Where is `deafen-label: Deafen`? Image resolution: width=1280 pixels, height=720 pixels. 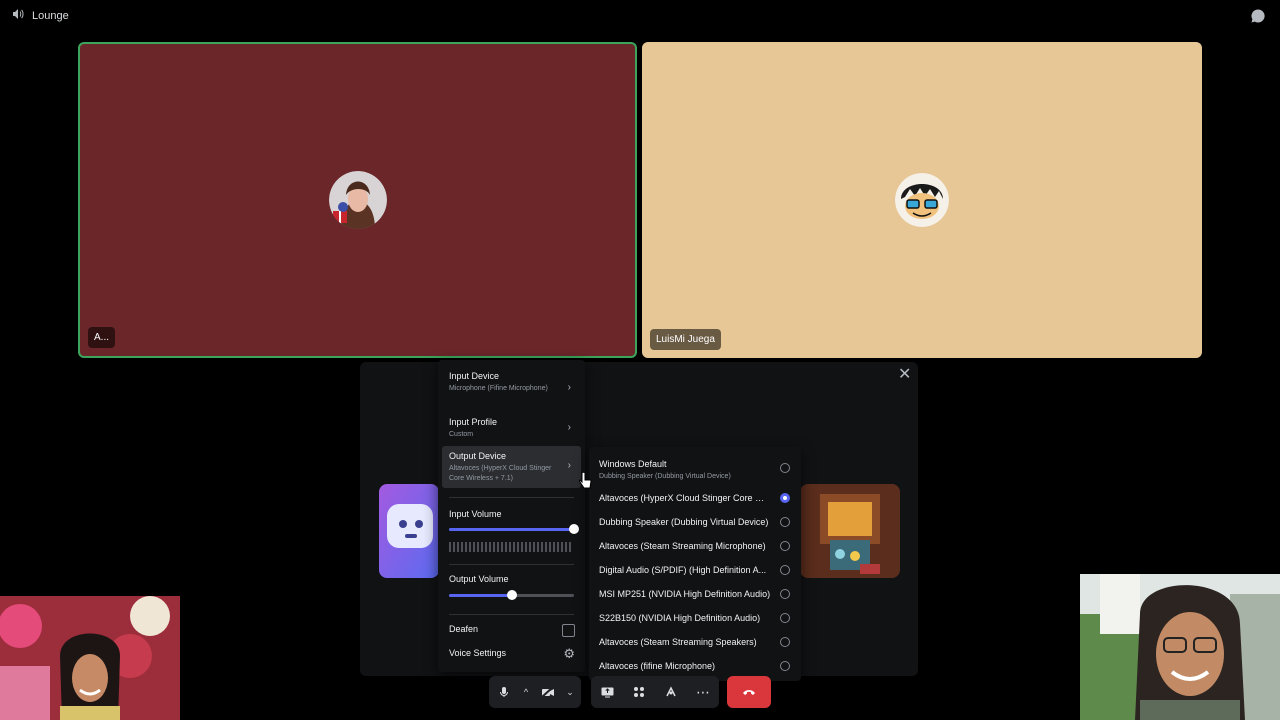
deafen-label: Deafen is located at coordinates (464, 629).